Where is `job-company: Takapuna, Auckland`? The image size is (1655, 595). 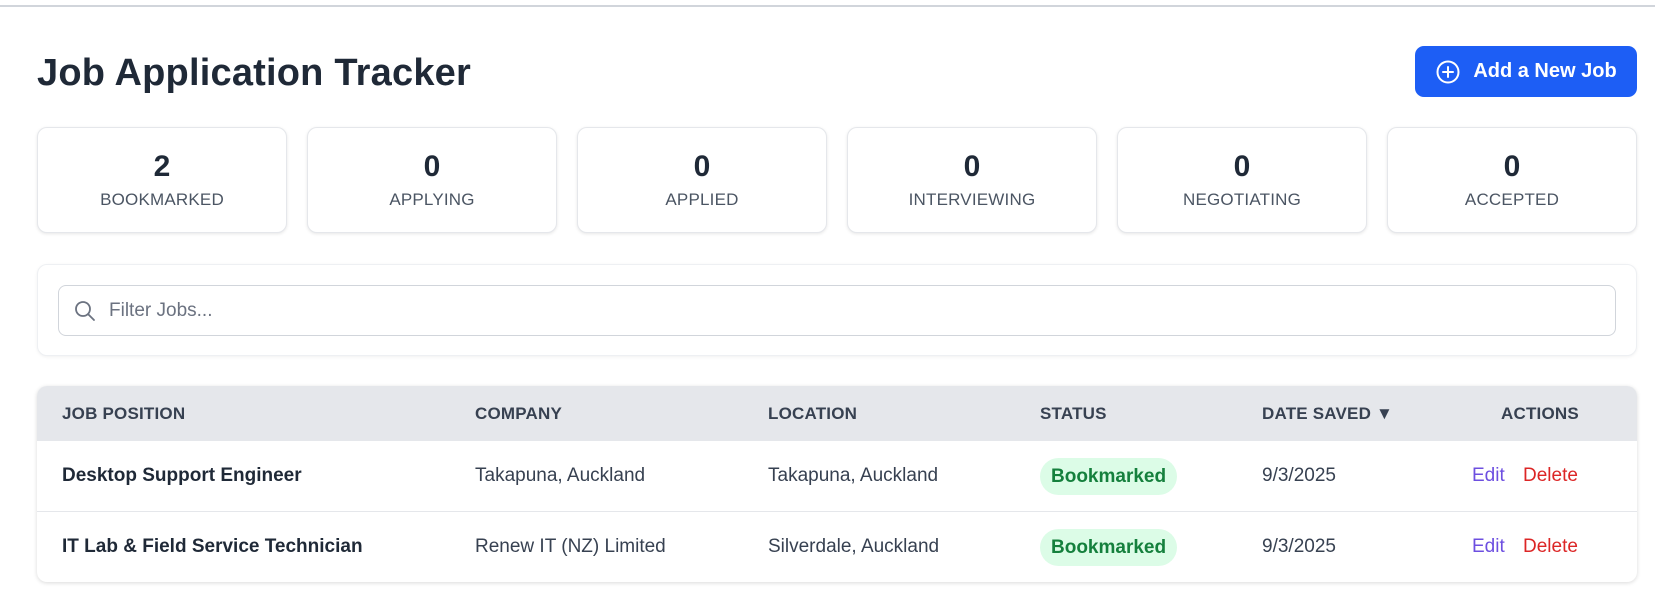 job-company: Takapuna, Auckland is located at coordinates (560, 475).